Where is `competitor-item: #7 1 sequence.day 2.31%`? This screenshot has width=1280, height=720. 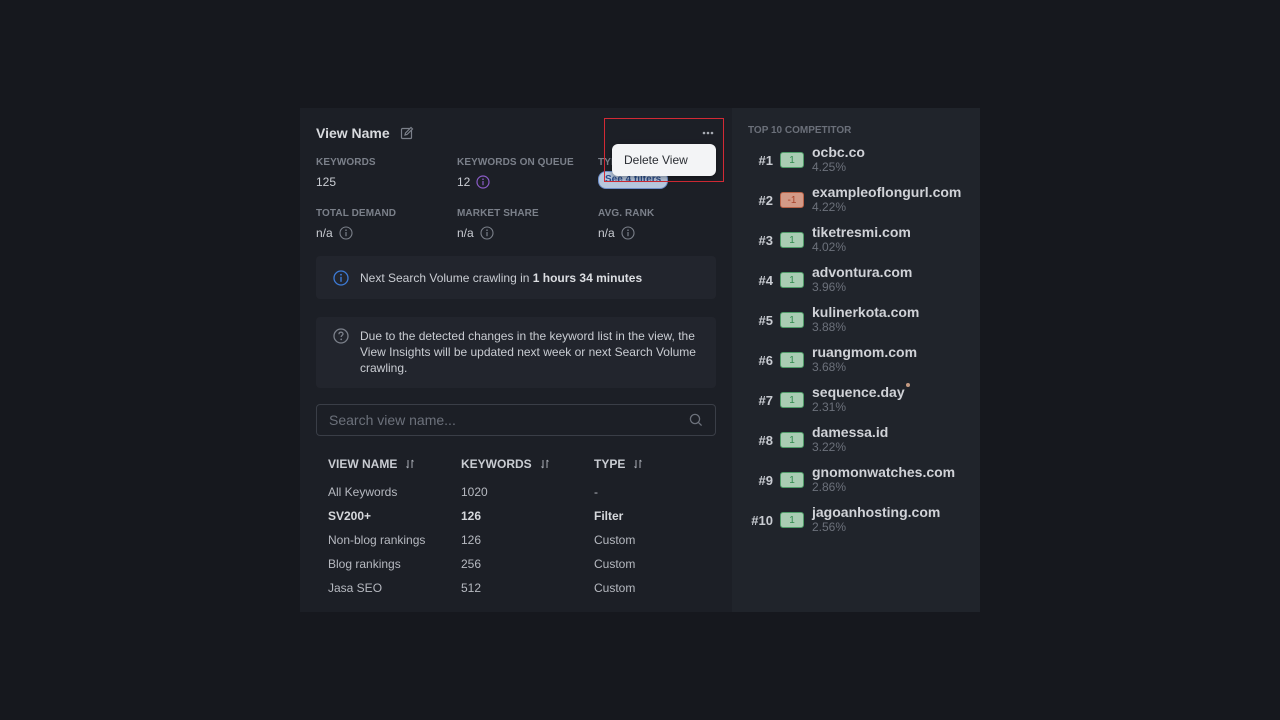
competitor-item: #7 1 sequence.day 2.31% is located at coordinates (856, 403).